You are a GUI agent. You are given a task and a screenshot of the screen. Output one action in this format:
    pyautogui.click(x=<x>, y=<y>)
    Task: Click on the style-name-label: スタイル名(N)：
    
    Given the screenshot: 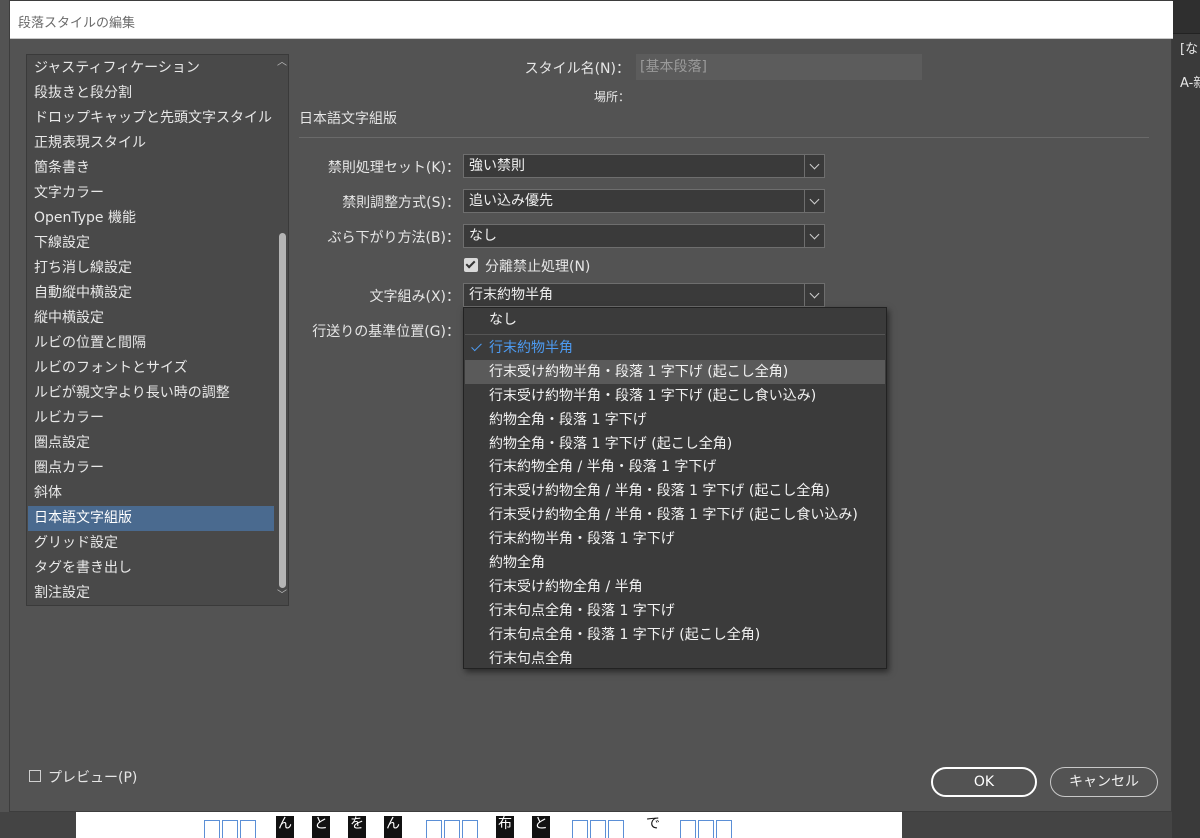 What is the action you would take?
    pyautogui.click(x=577, y=69)
    